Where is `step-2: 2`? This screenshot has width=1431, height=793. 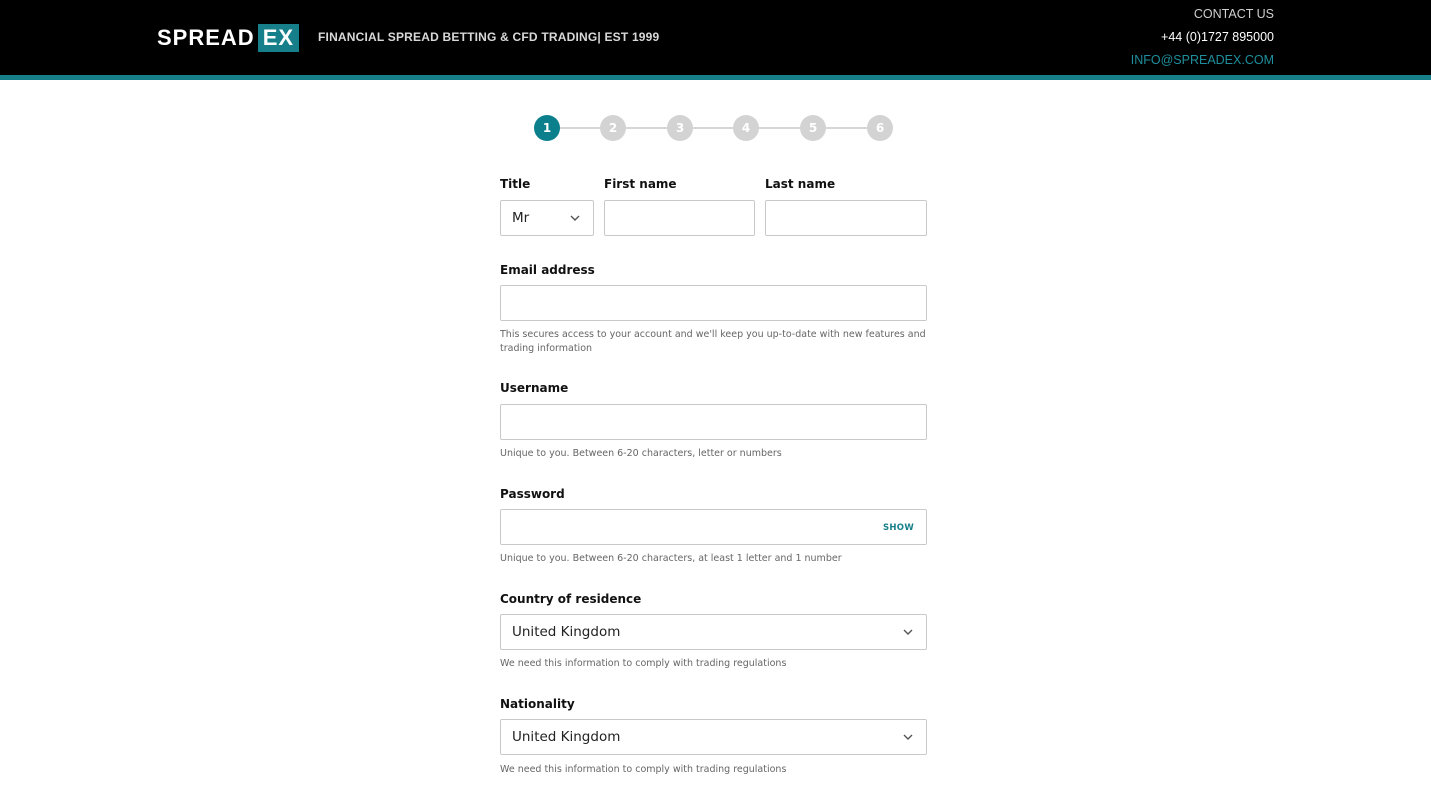 step-2: 2 is located at coordinates (613, 128).